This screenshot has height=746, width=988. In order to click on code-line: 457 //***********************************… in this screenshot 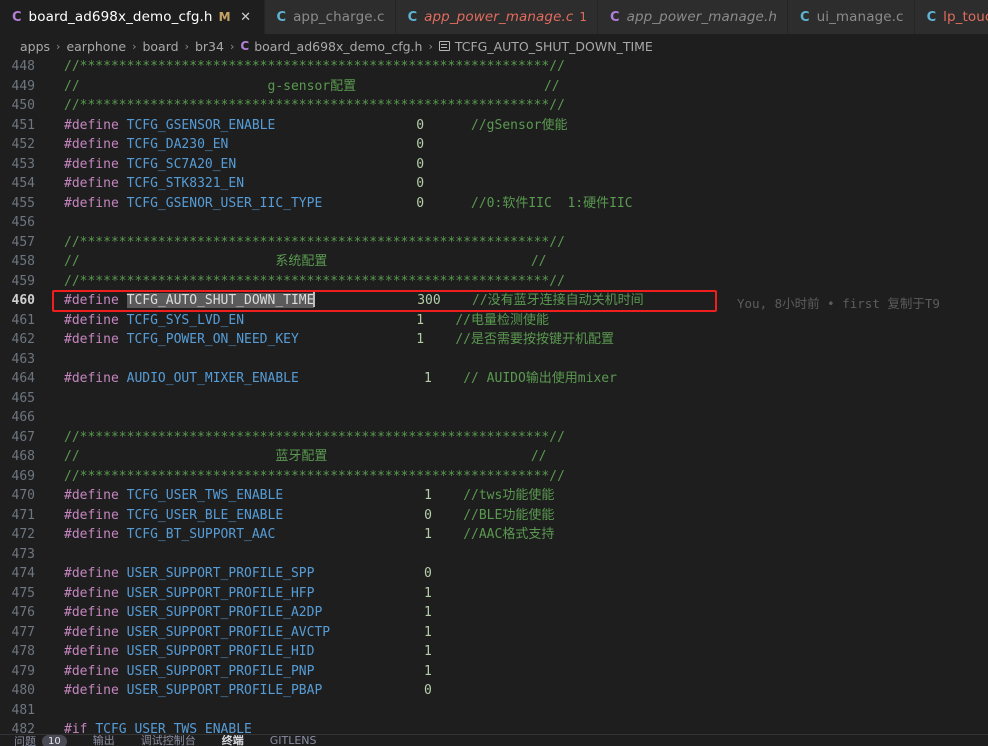, I will do `click(494, 243)`.